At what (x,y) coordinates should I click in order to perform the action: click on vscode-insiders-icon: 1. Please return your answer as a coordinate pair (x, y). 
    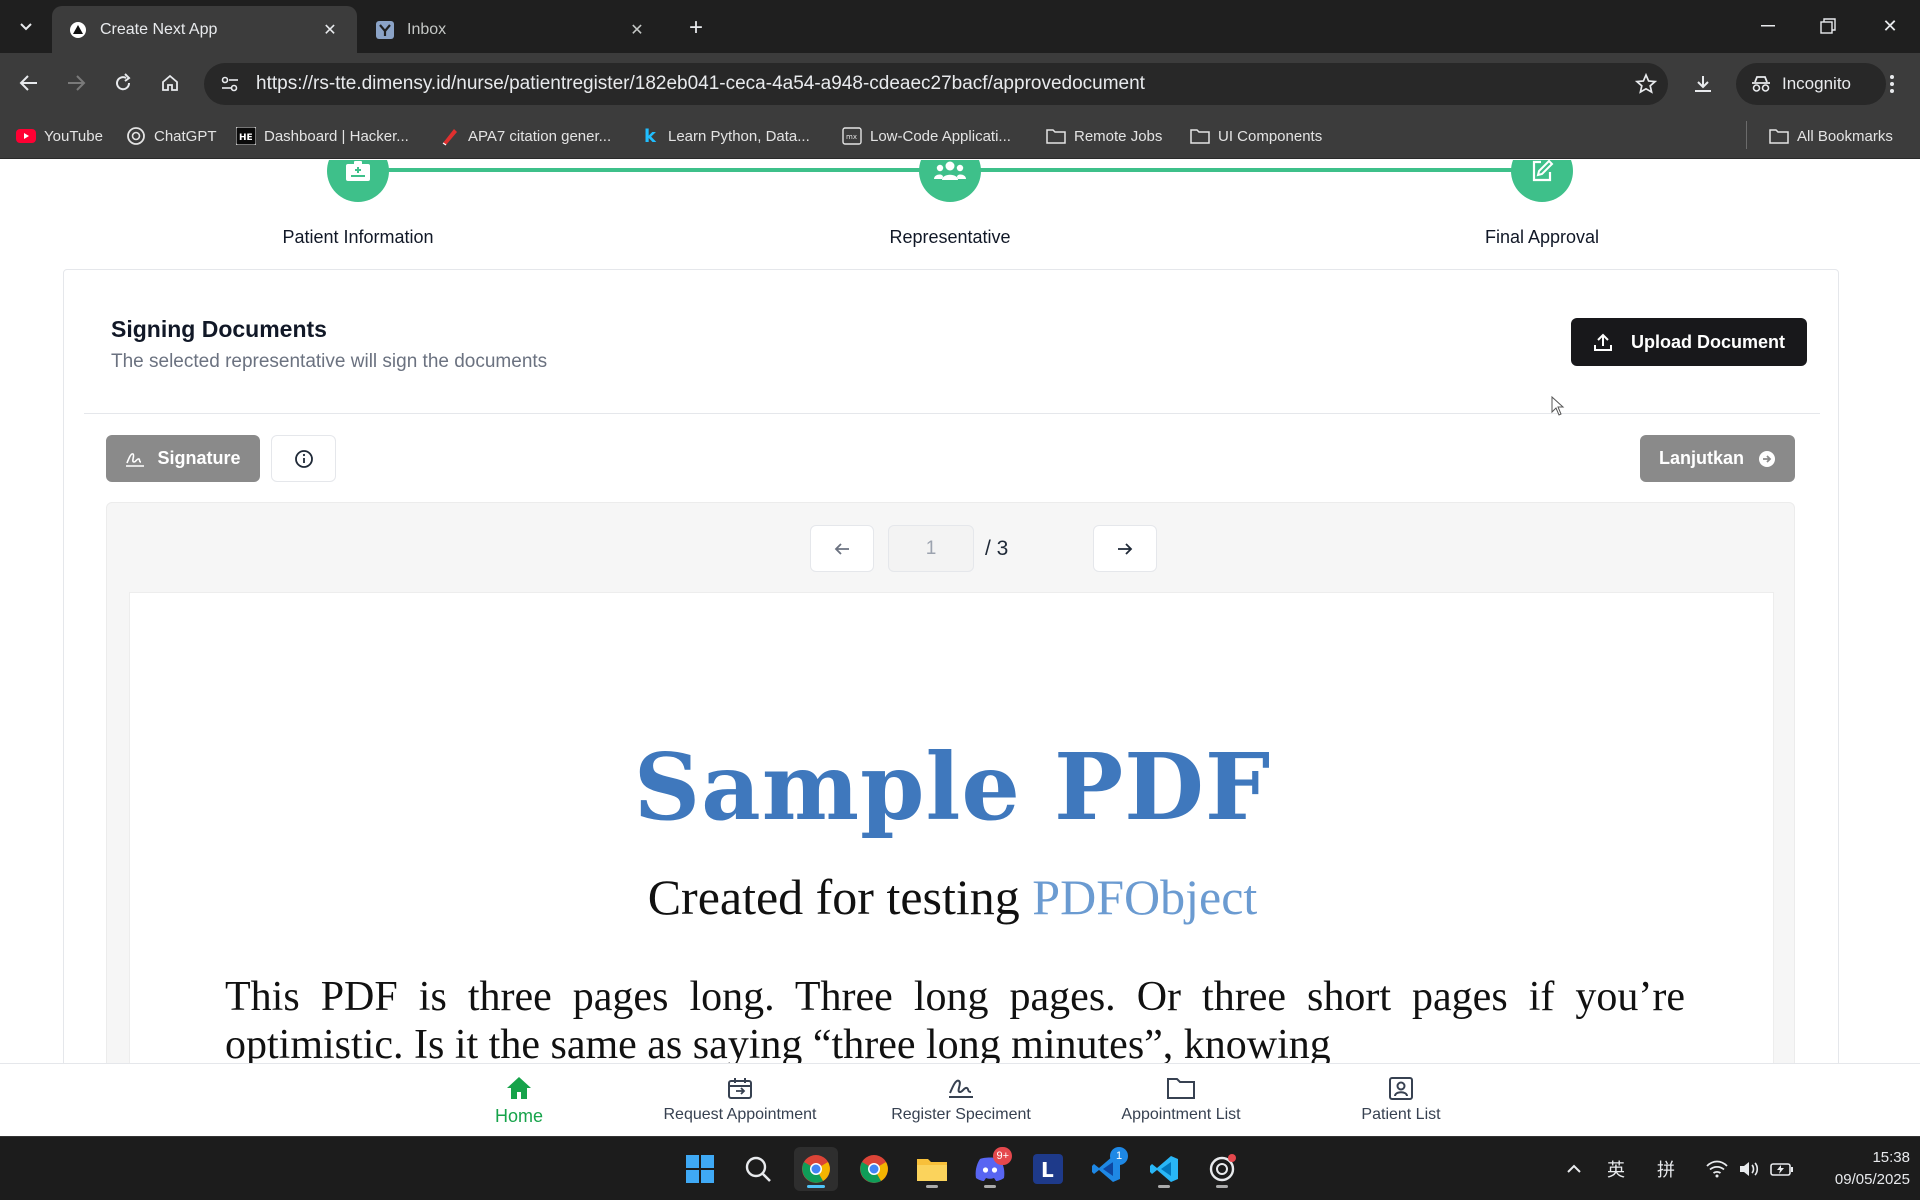
    Looking at the image, I should click on (1106, 1169).